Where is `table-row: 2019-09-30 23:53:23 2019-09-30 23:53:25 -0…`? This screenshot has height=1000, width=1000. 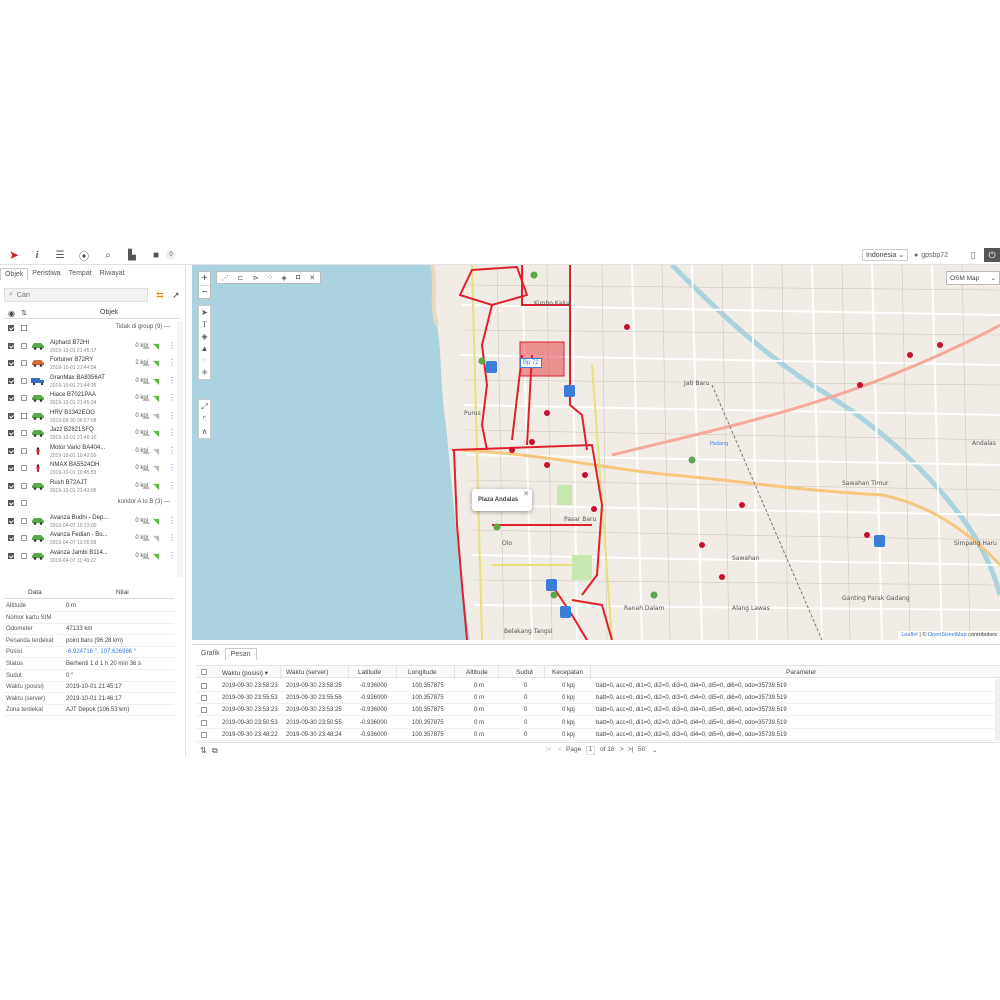 table-row: 2019-09-30 23:53:23 2019-09-30 23:53:25 -0… is located at coordinates (598, 710).